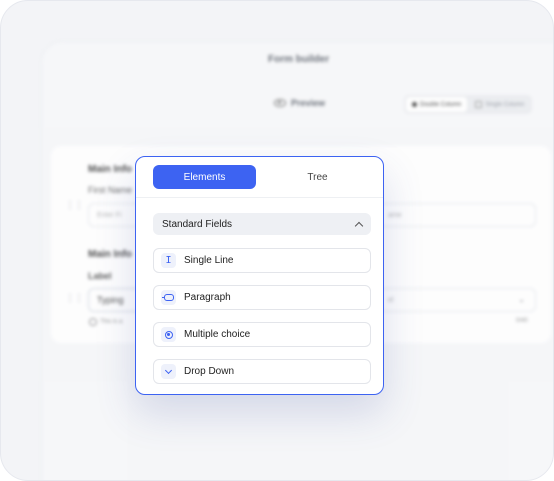 This screenshot has width=554, height=481. I want to click on field-label: First Name, so click(110, 190).